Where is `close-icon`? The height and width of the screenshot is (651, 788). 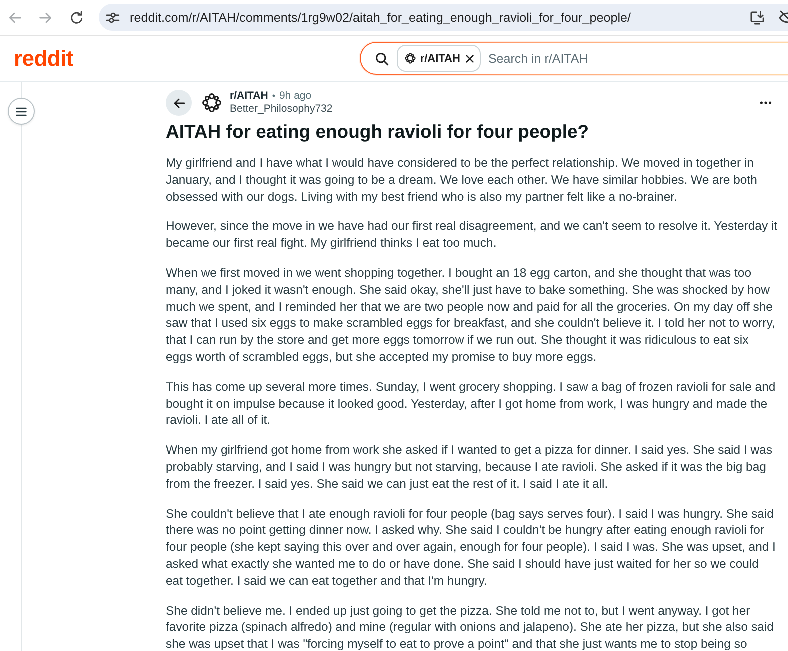
close-icon is located at coordinates (470, 58).